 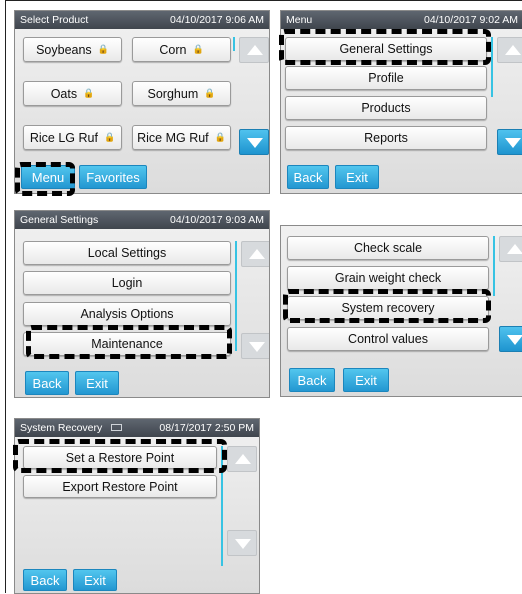 What do you see at coordinates (142, 220) in the screenshot?
I see `title-bar: General Settings 04/10/2017 9:03 AM` at bounding box center [142, 220].